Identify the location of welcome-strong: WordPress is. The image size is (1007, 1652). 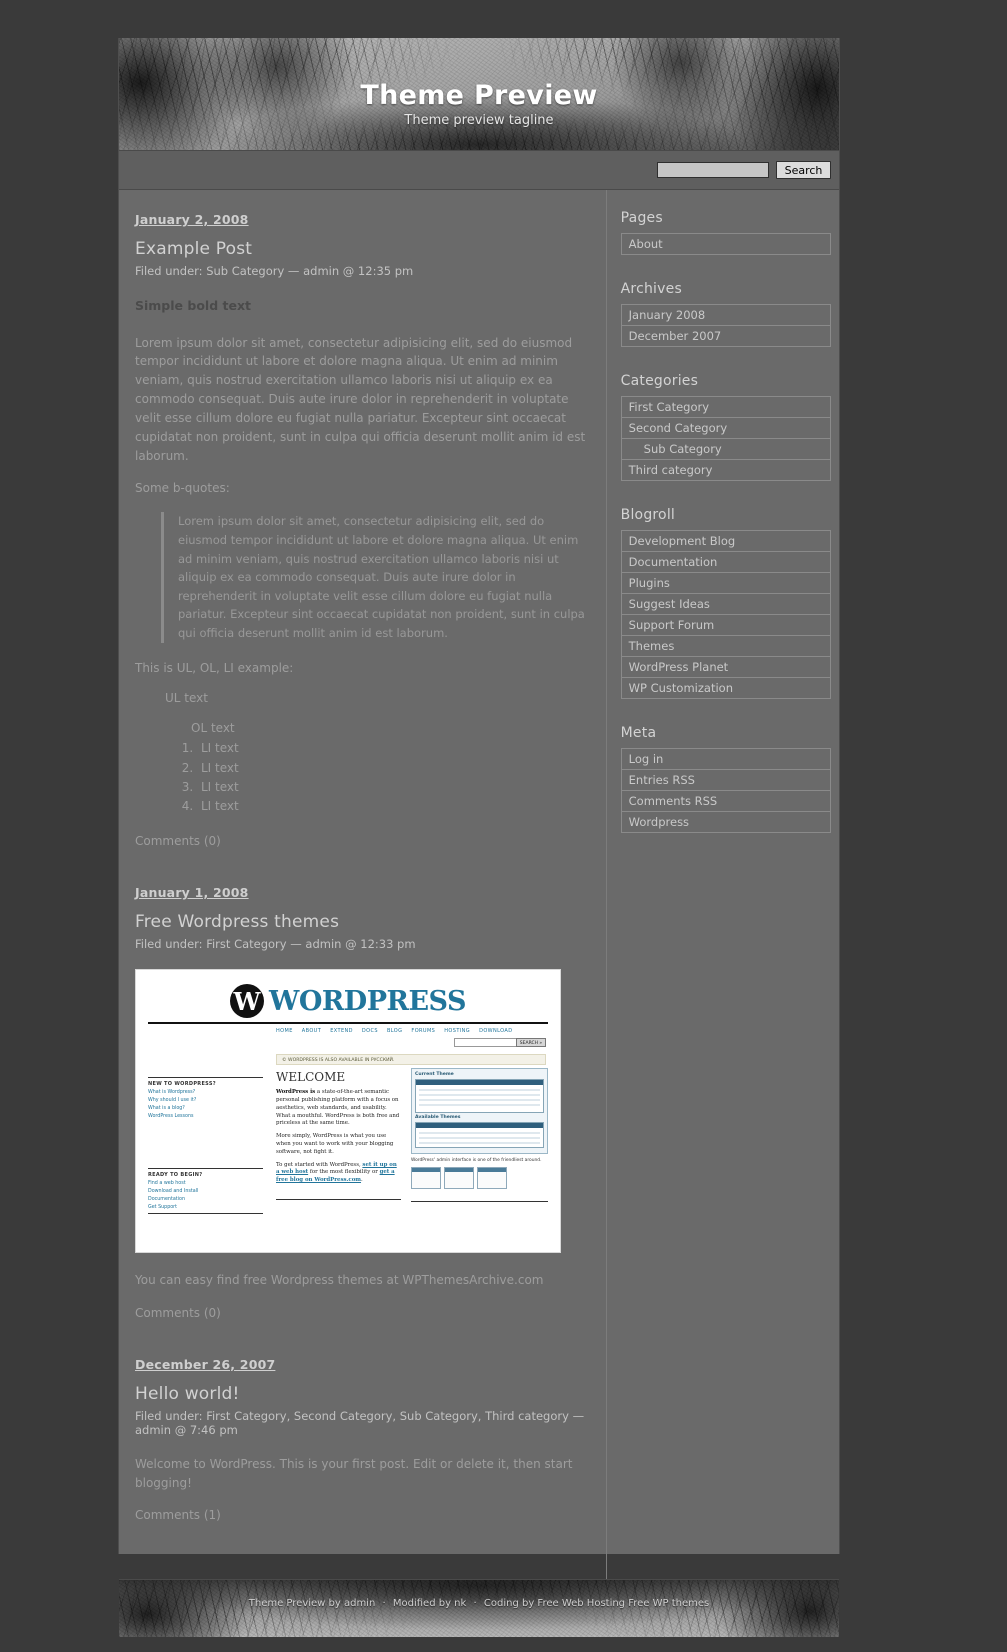
(296, 1092).